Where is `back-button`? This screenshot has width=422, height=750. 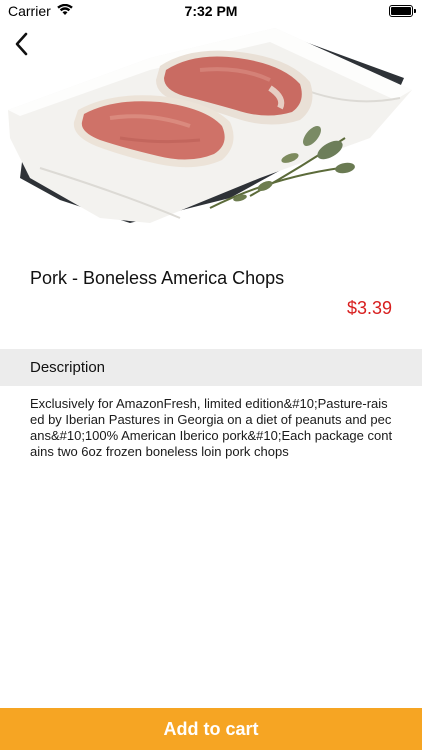
back-button is located at coordinates (22, 44).